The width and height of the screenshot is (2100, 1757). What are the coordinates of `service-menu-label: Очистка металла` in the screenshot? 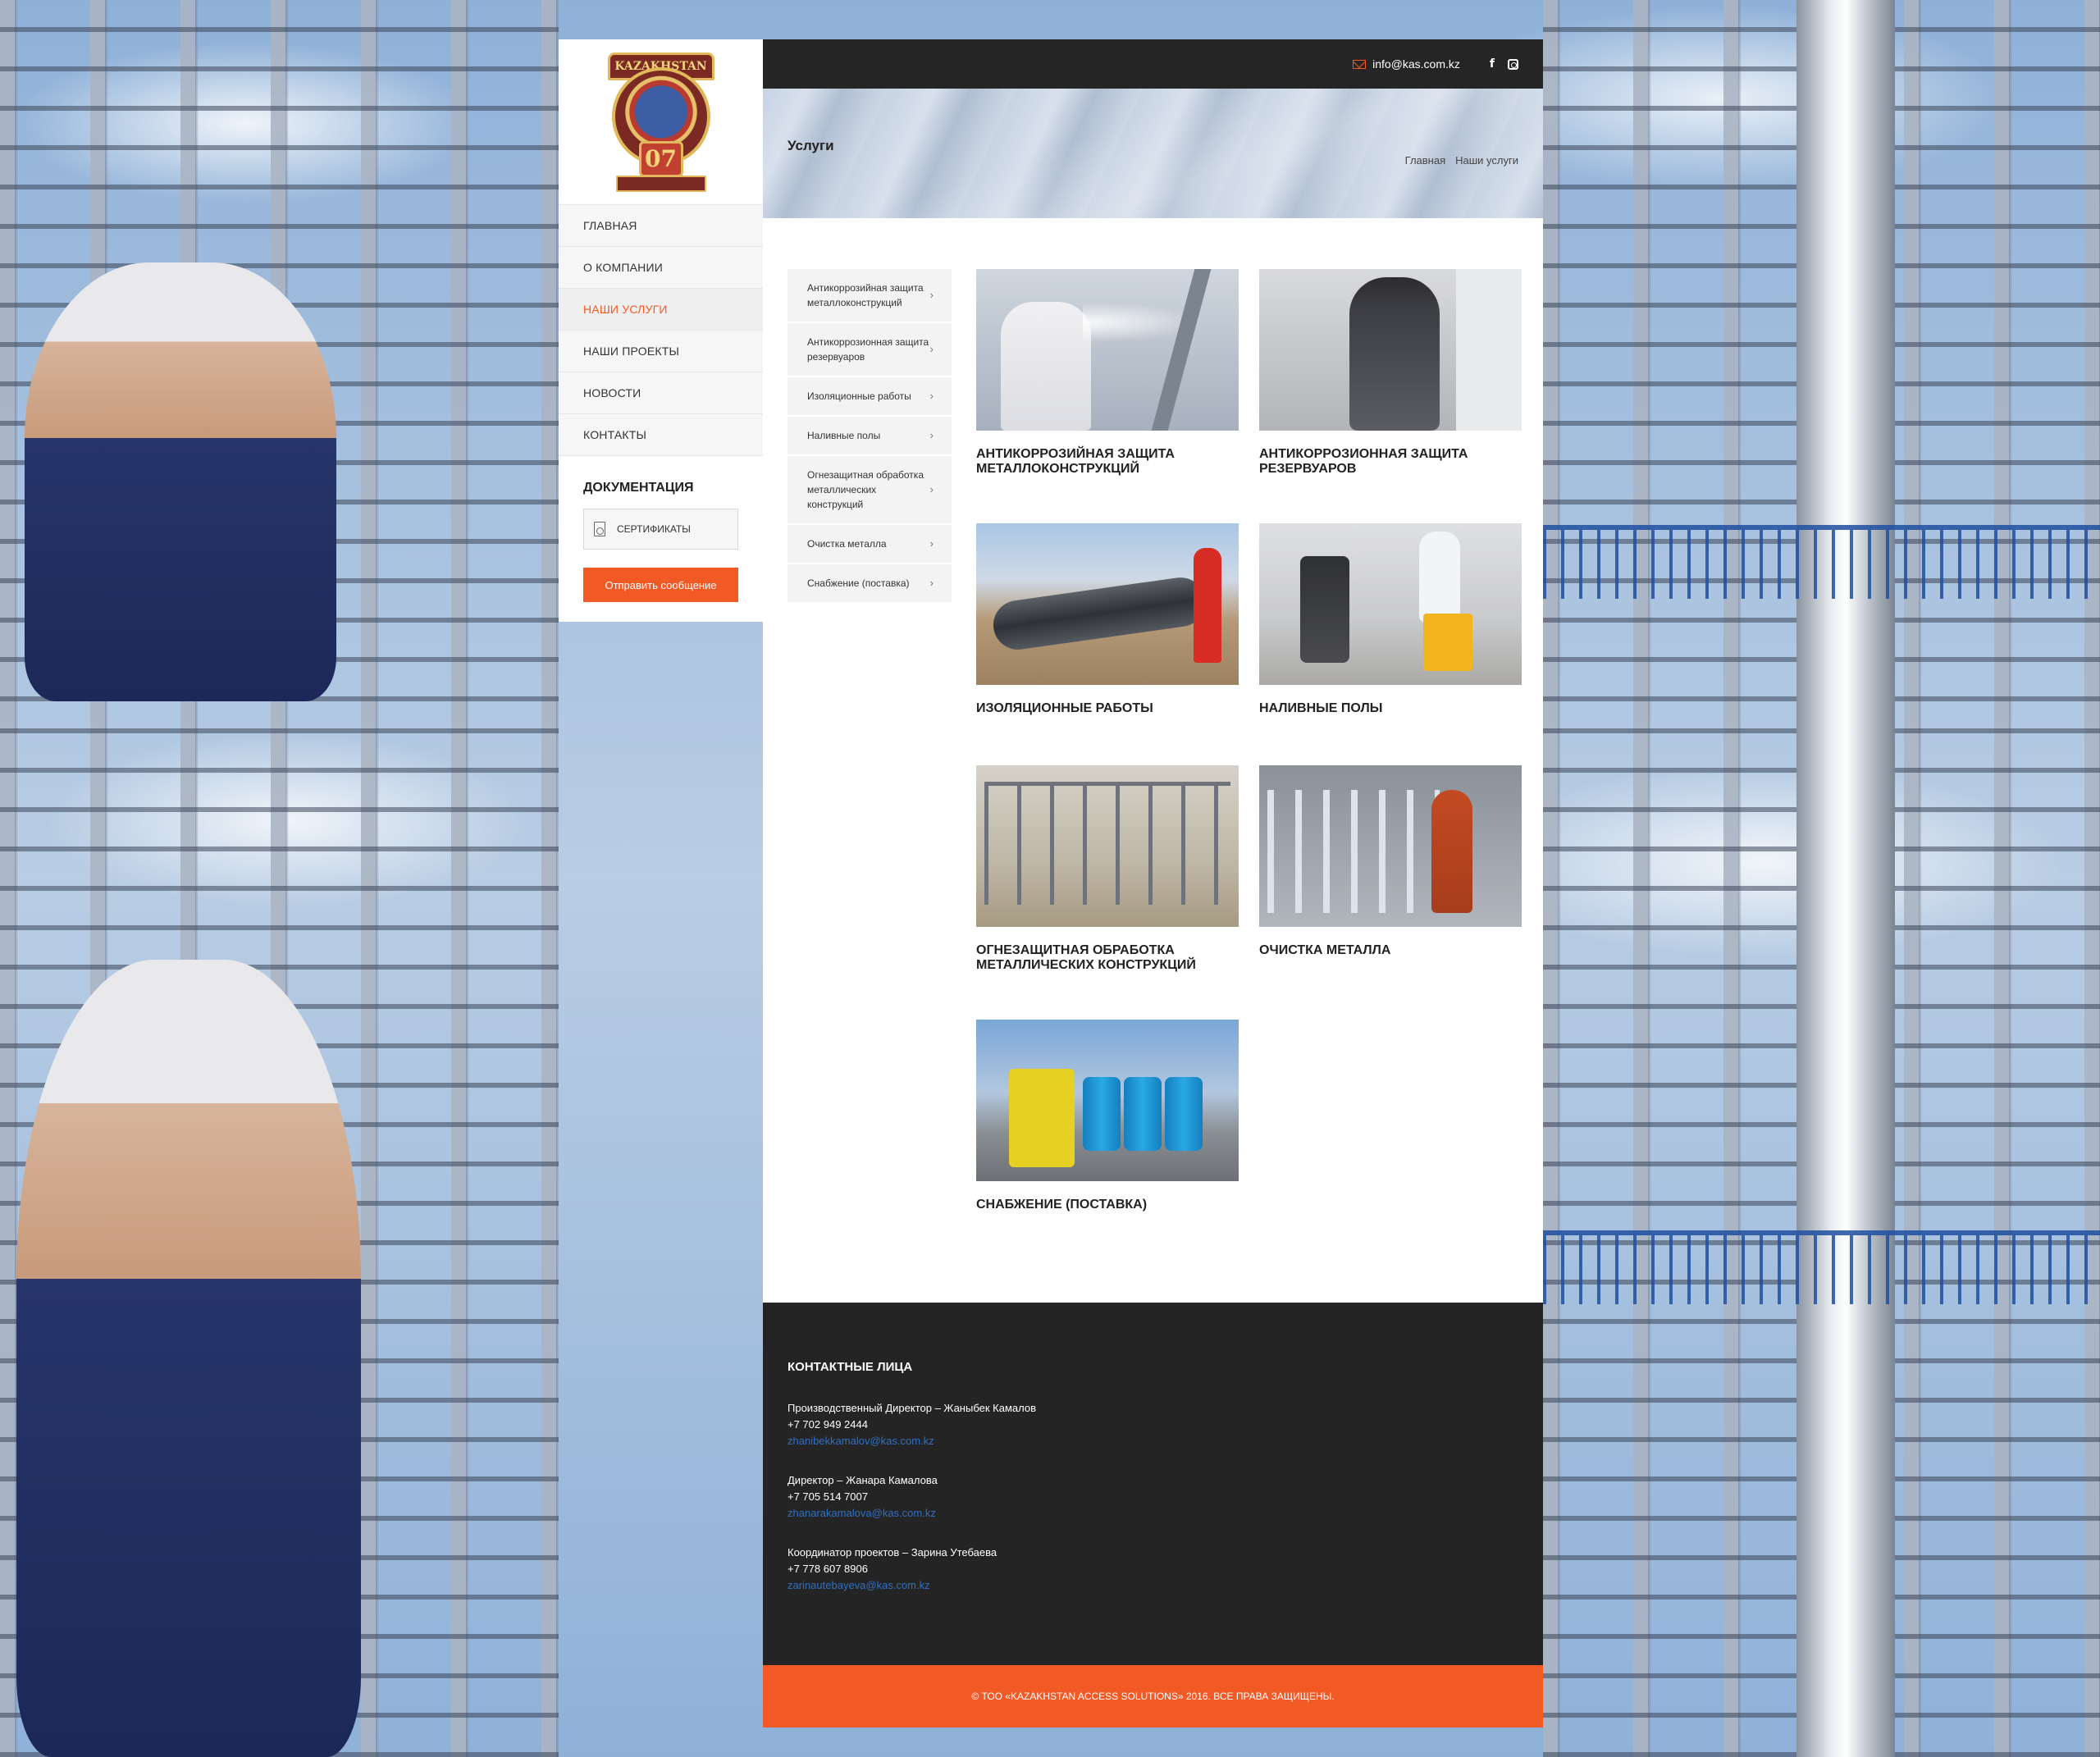 It's located at (847, 544).